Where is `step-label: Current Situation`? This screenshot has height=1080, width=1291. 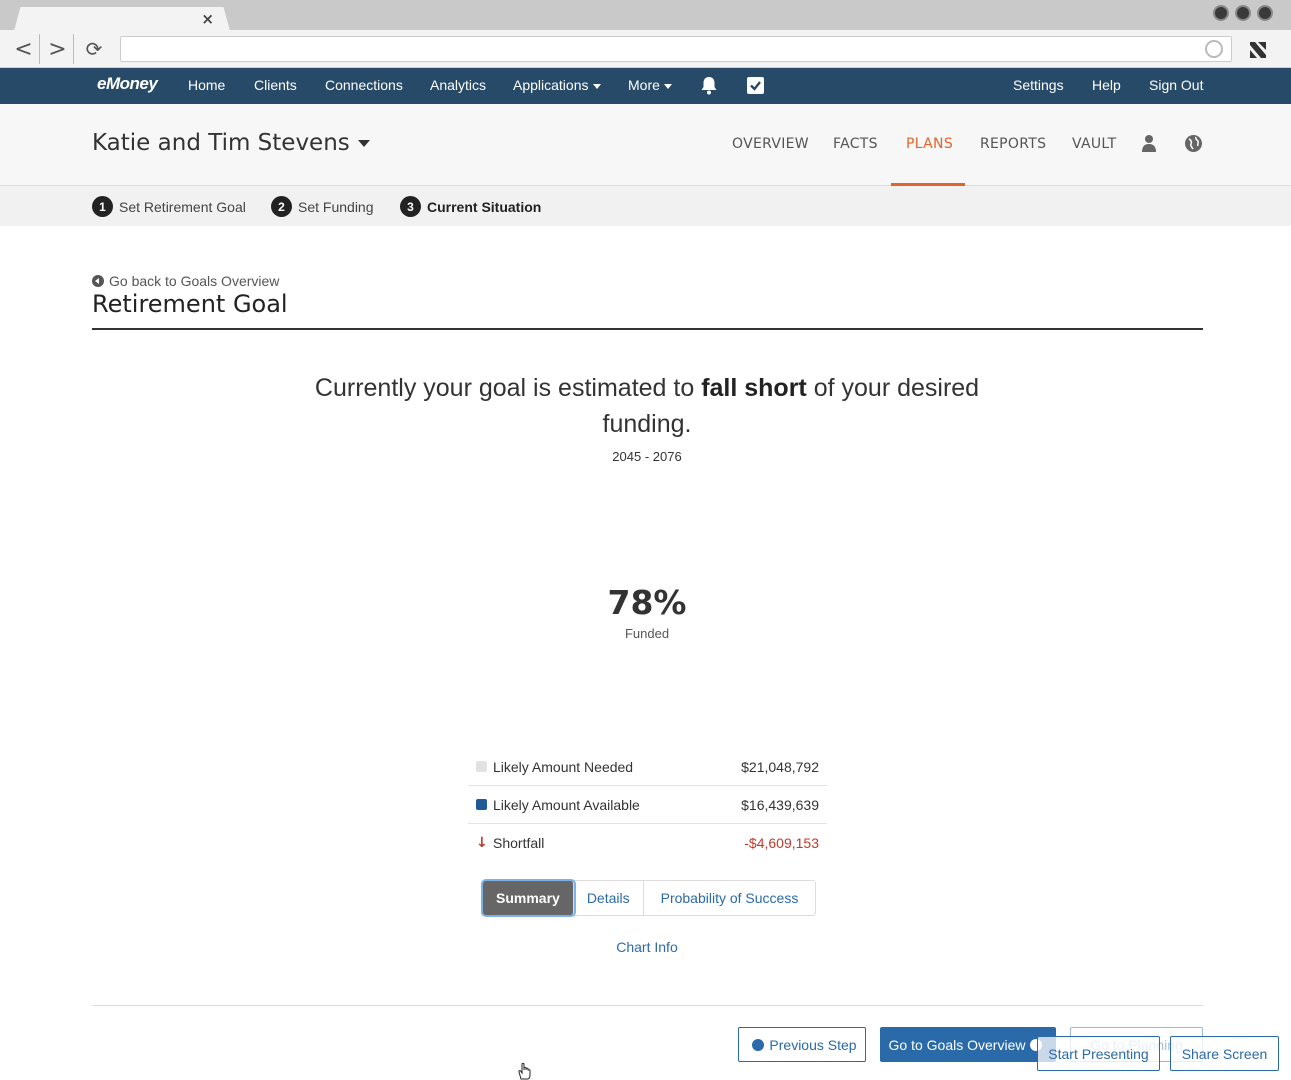
step-label: Current Situation is located at coordinates (484, 206).